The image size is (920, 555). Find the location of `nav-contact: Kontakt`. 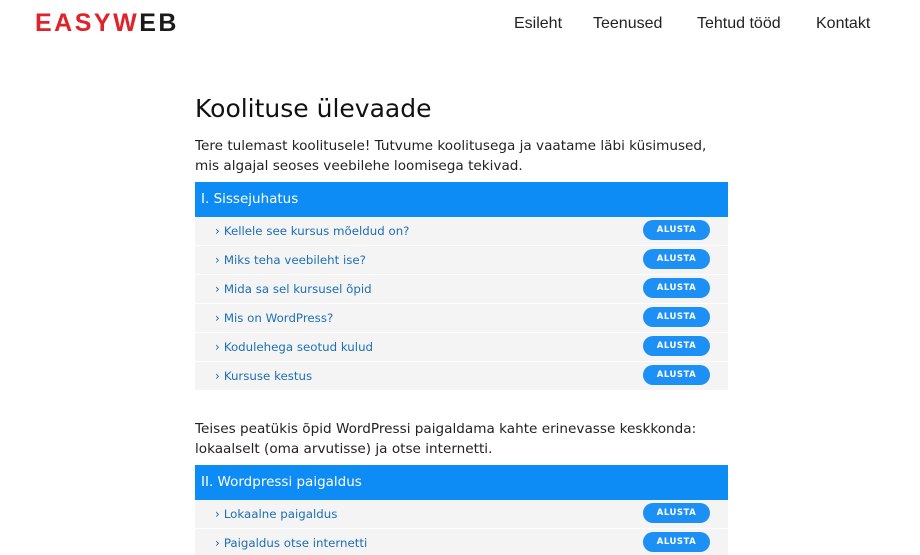

nav-contact: Kontakt is located at coordinates (843, 24).